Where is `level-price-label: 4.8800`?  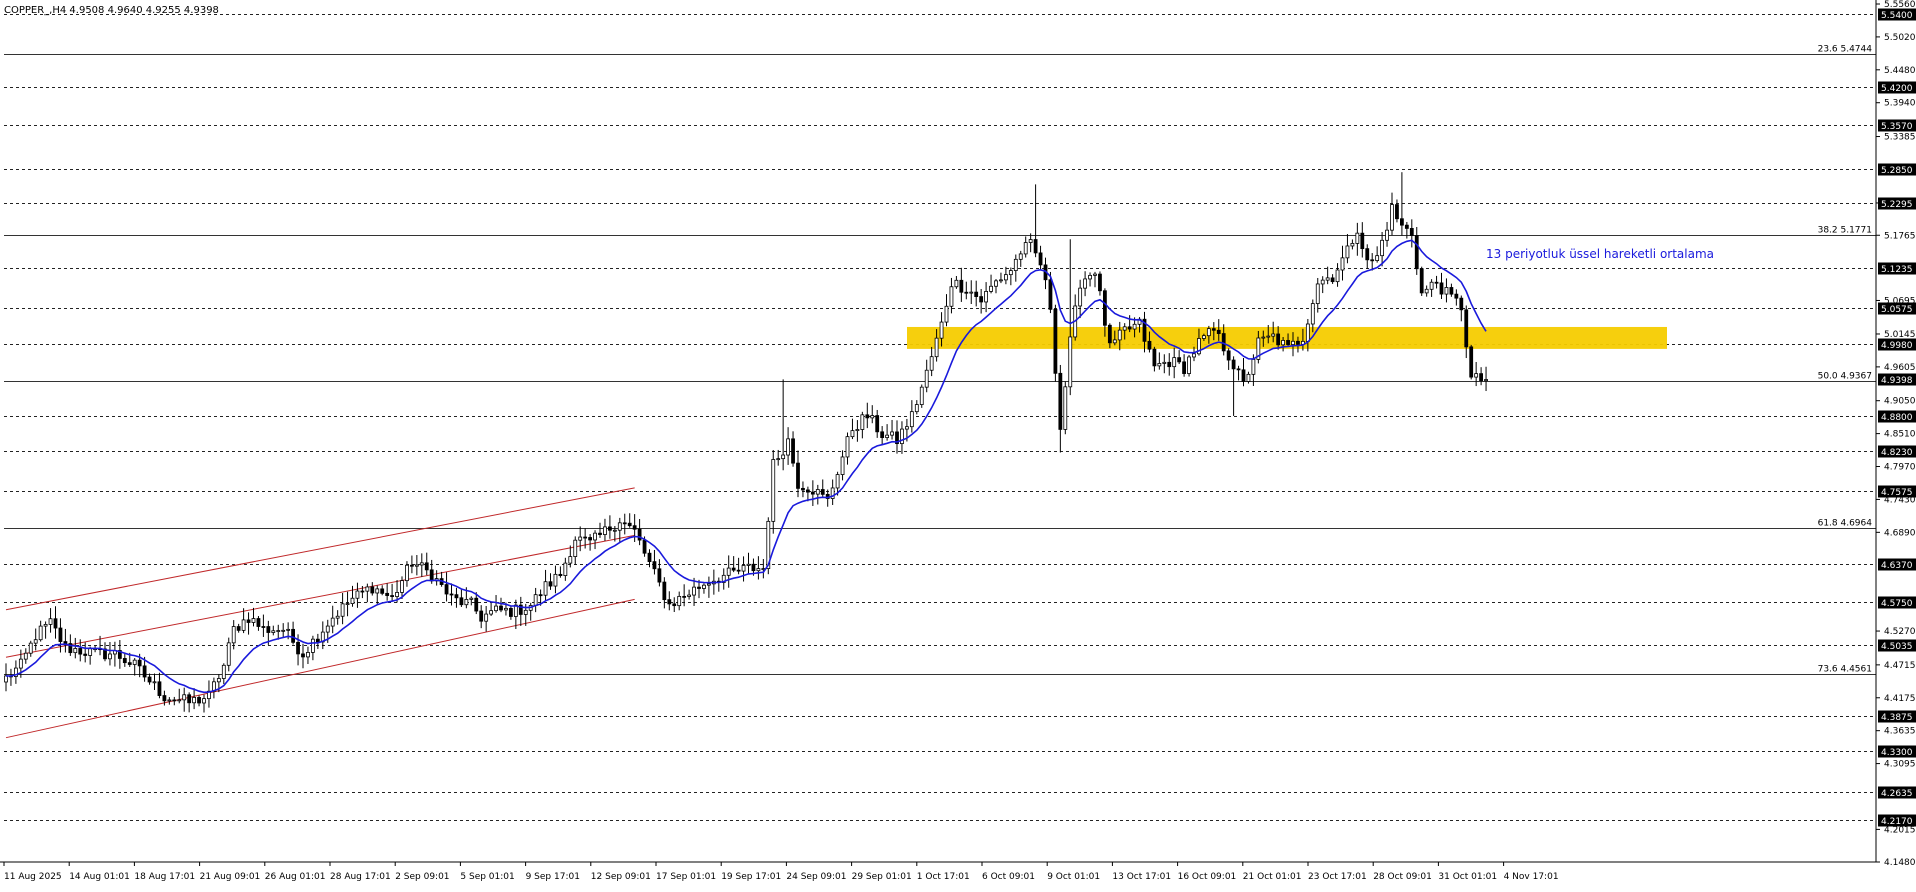 level-price-label: 4.8800 is located at coordinates (1897, 418).